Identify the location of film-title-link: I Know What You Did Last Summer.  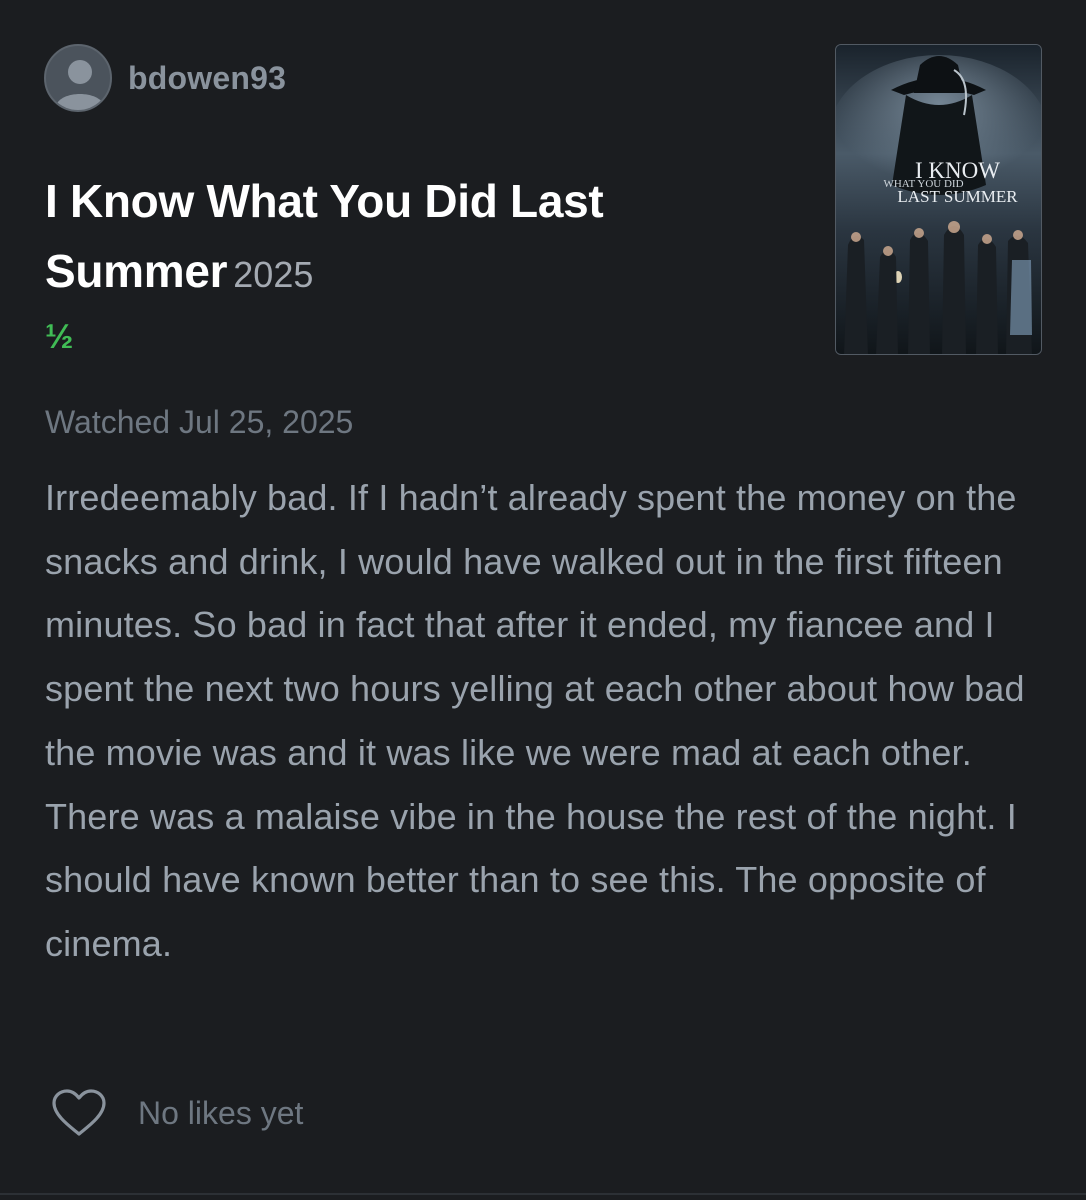
(324, 236).